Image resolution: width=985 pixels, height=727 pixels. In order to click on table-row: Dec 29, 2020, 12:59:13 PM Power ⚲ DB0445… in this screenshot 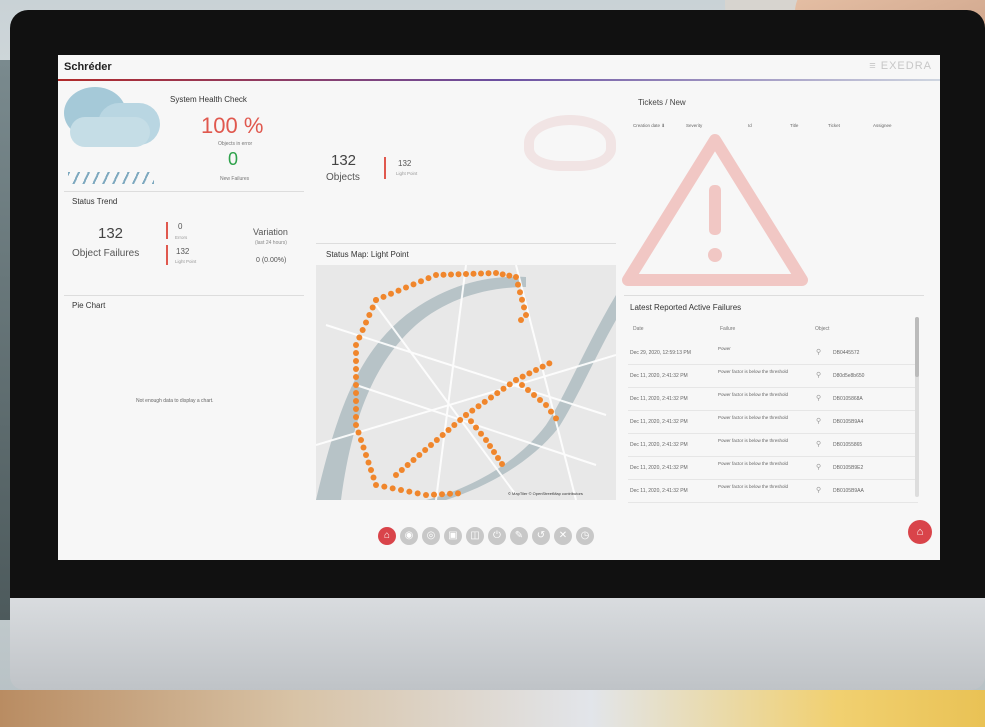, I will do `click(773, 354)`.